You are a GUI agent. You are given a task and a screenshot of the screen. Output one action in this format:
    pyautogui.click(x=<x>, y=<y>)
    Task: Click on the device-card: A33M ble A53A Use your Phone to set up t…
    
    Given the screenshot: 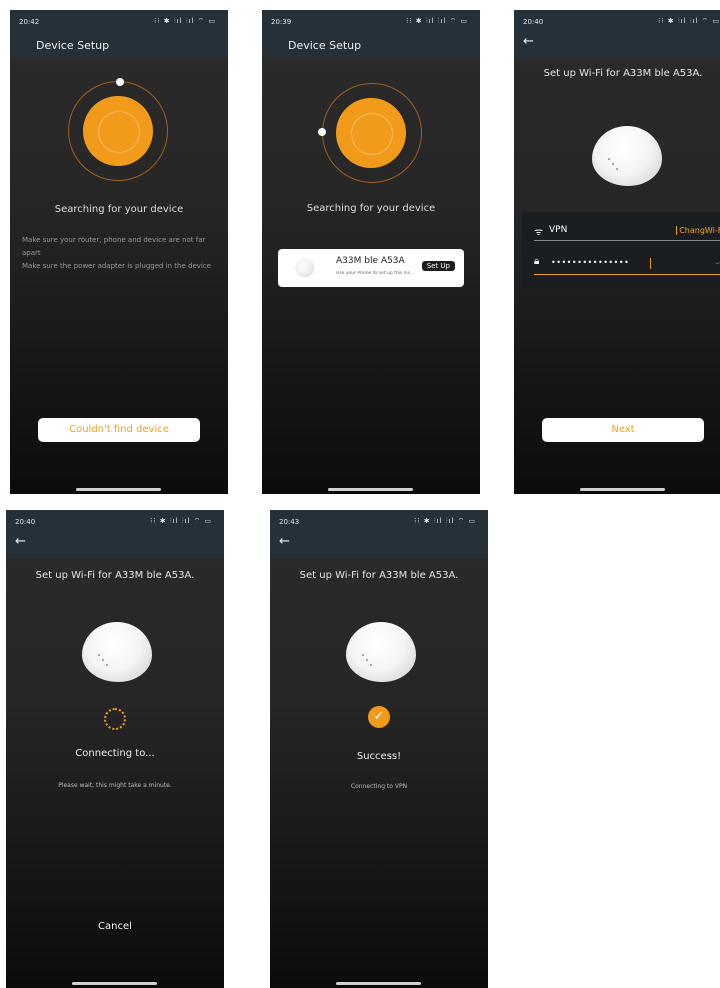 What is the action you would take?
    pyautogui.click(x=371, y=268)
    